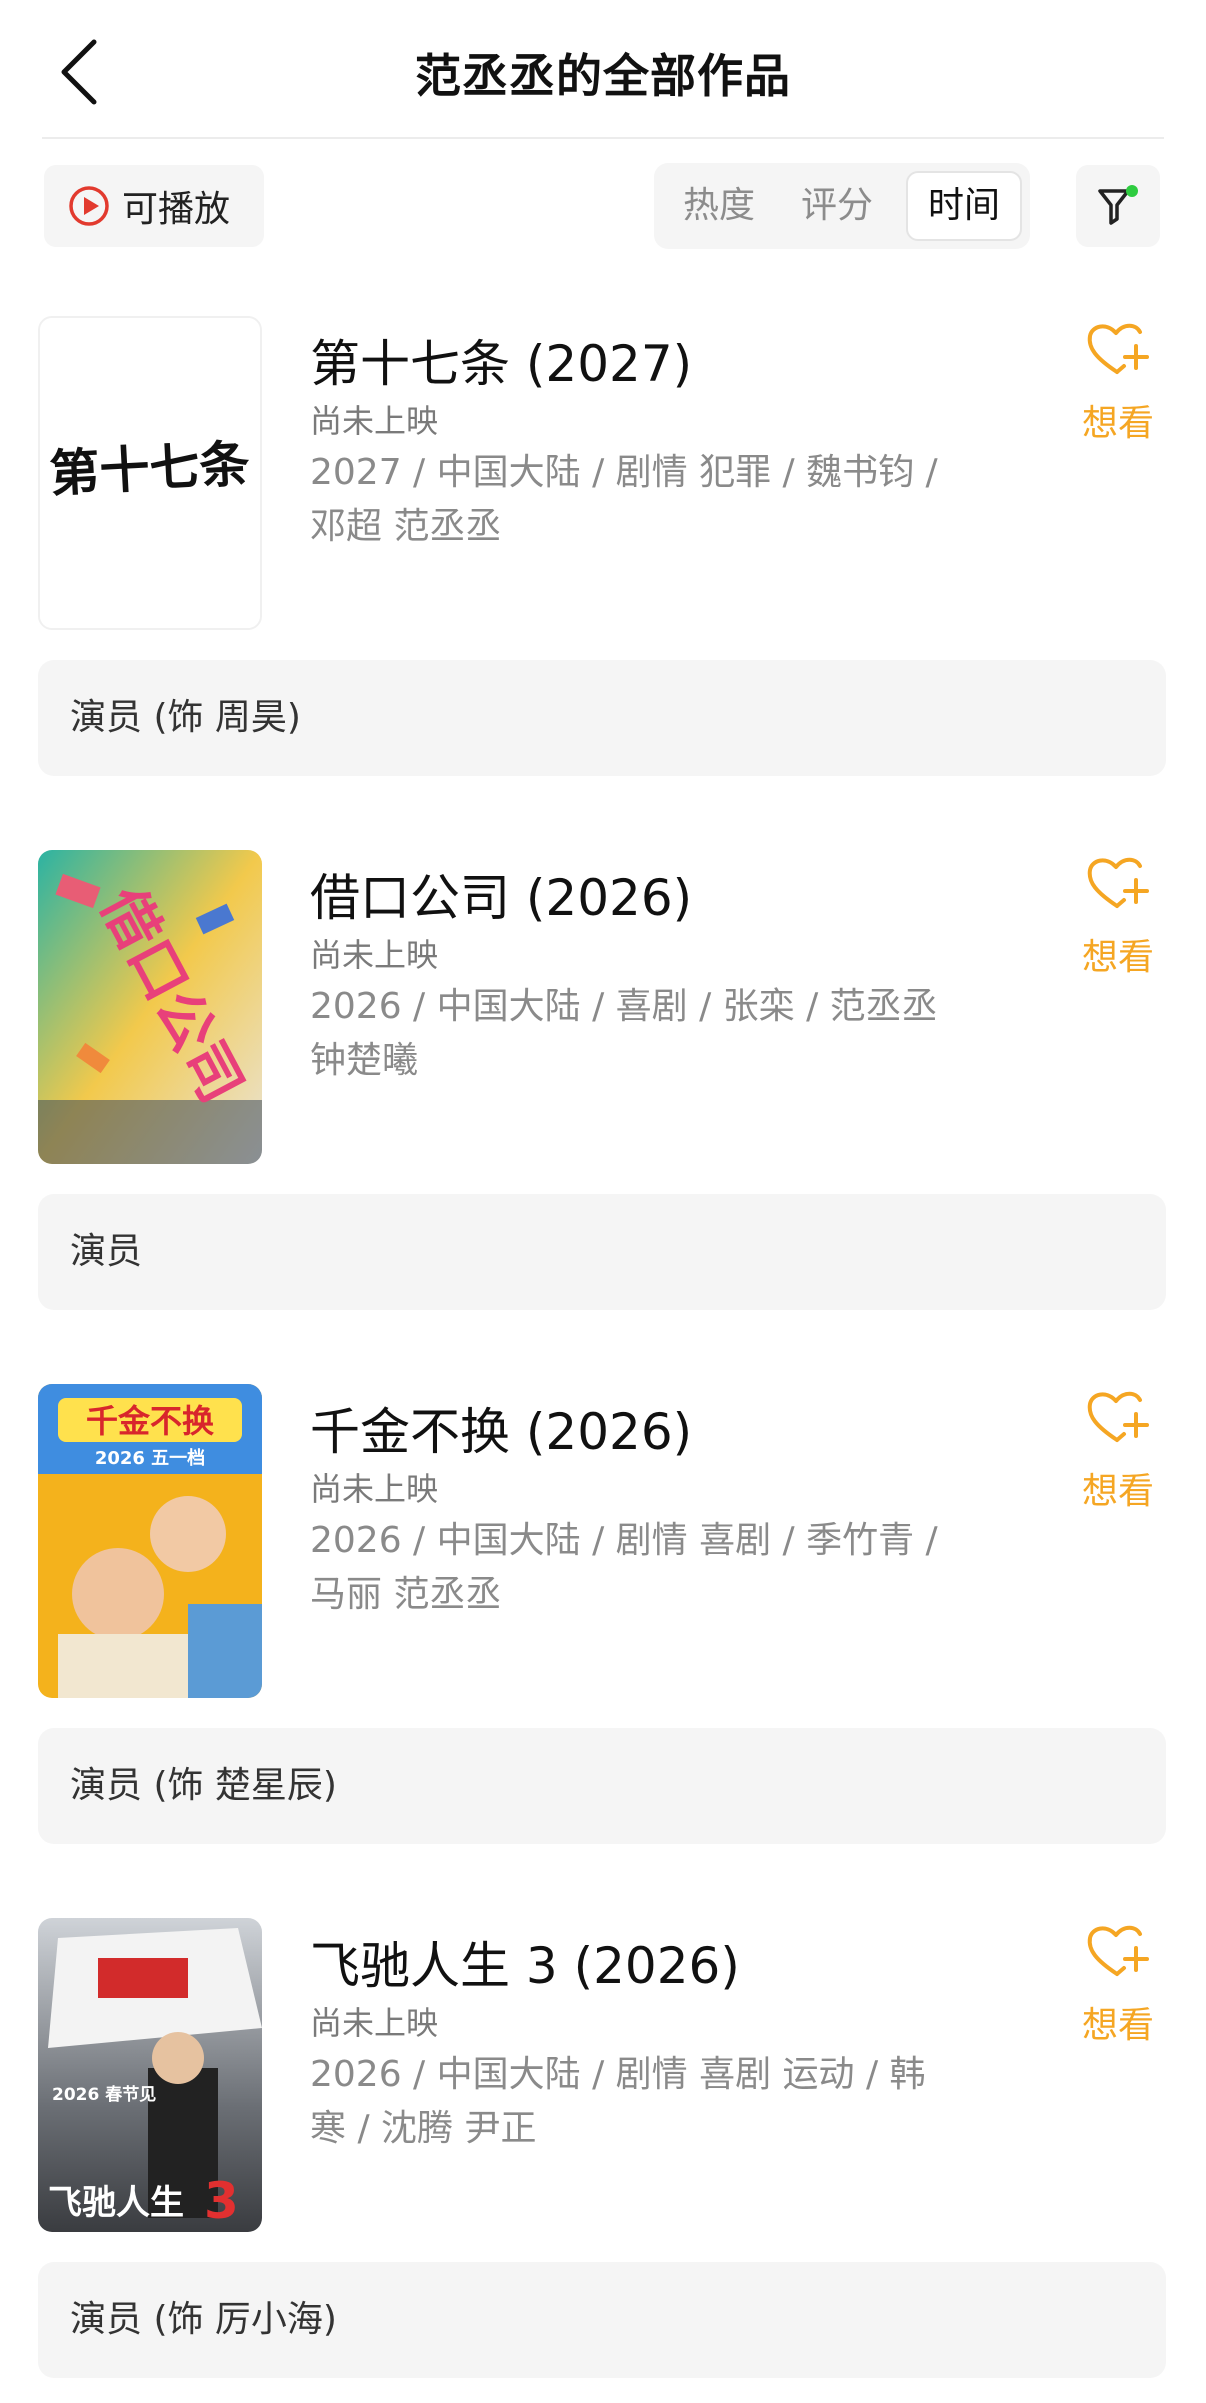 This screenshot has height=2403, width=1206. I want to click on role-text: 演员 (饰 厉小海), so click(203, 2319).